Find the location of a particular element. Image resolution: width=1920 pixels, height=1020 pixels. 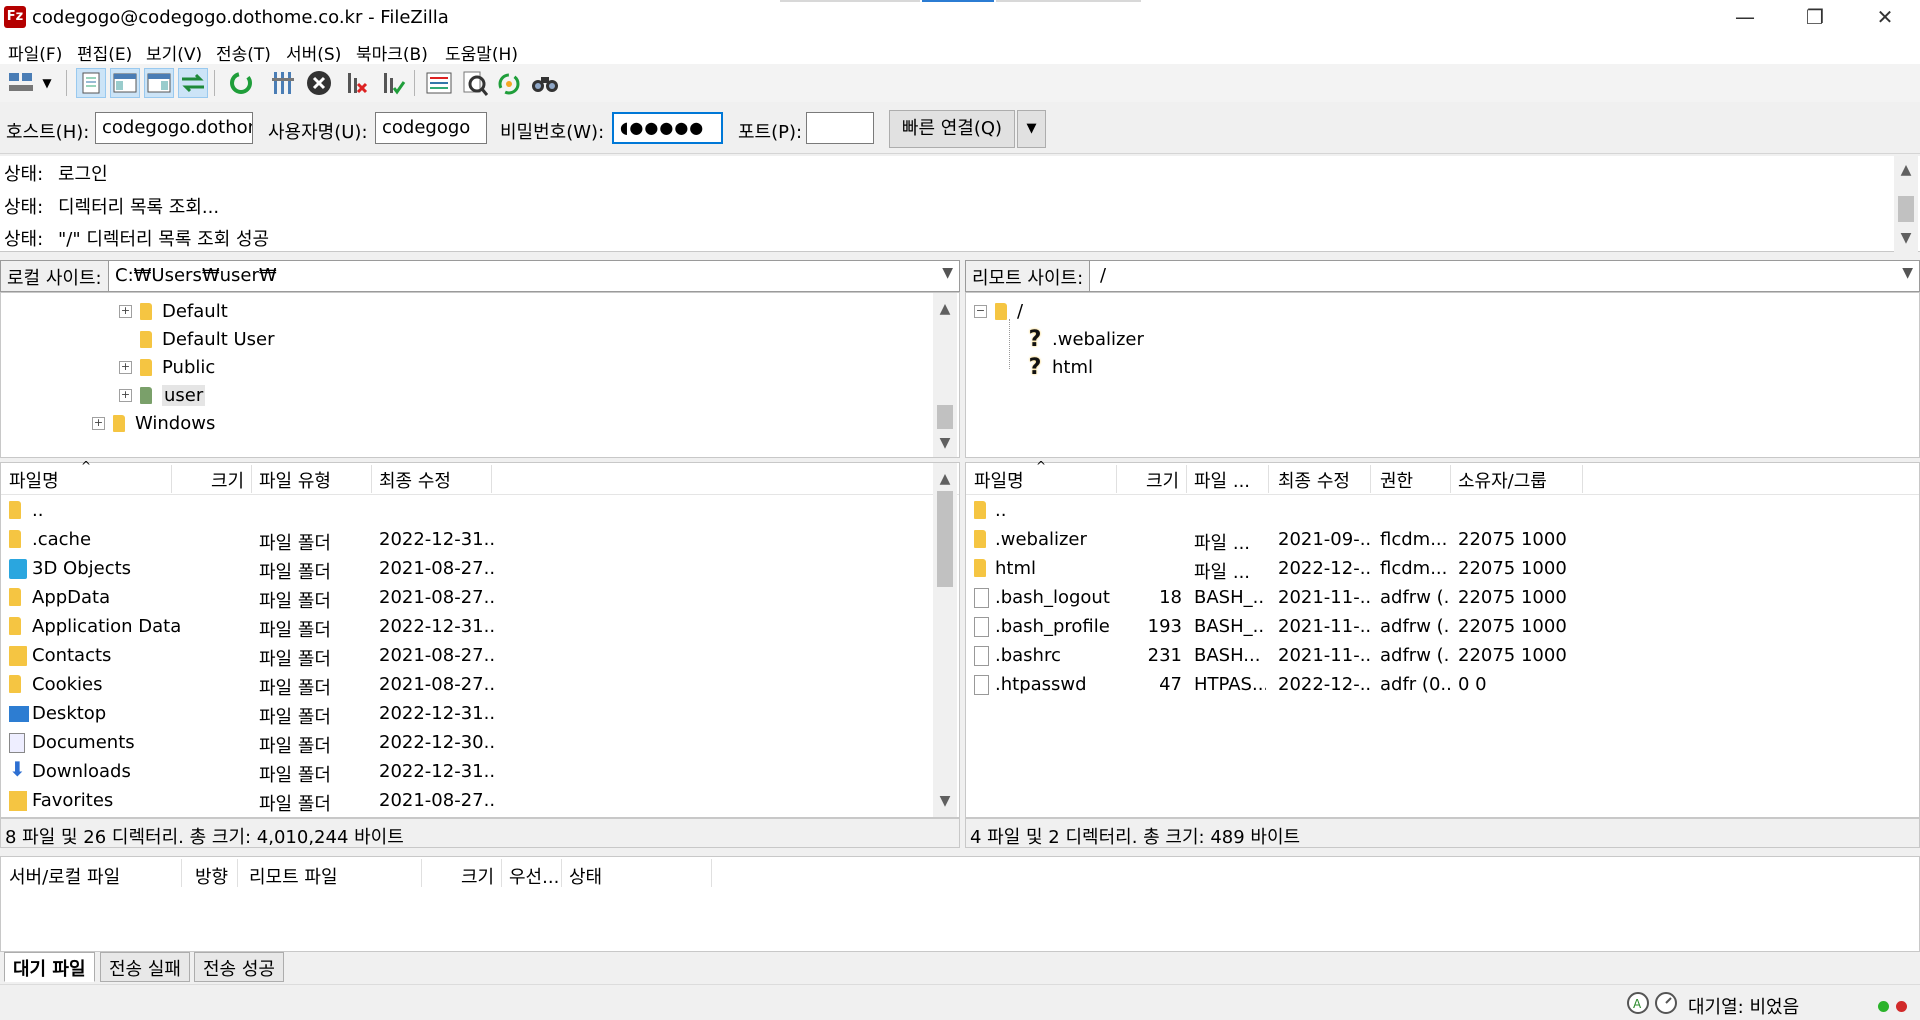

tree-item: + user is located at coordinates (162, 395).